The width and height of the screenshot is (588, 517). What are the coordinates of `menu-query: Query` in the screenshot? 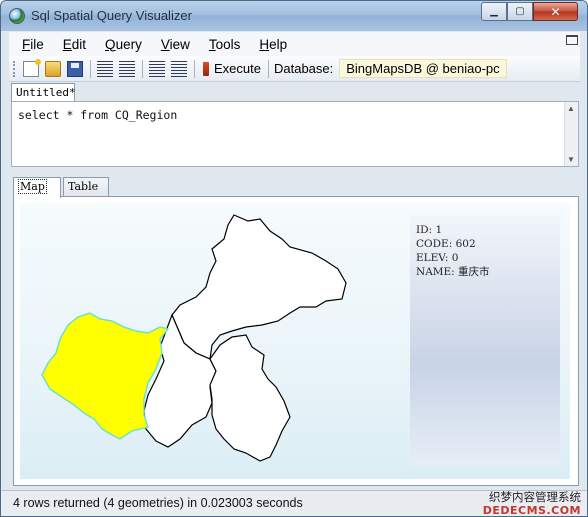 It's located at (123, 44).